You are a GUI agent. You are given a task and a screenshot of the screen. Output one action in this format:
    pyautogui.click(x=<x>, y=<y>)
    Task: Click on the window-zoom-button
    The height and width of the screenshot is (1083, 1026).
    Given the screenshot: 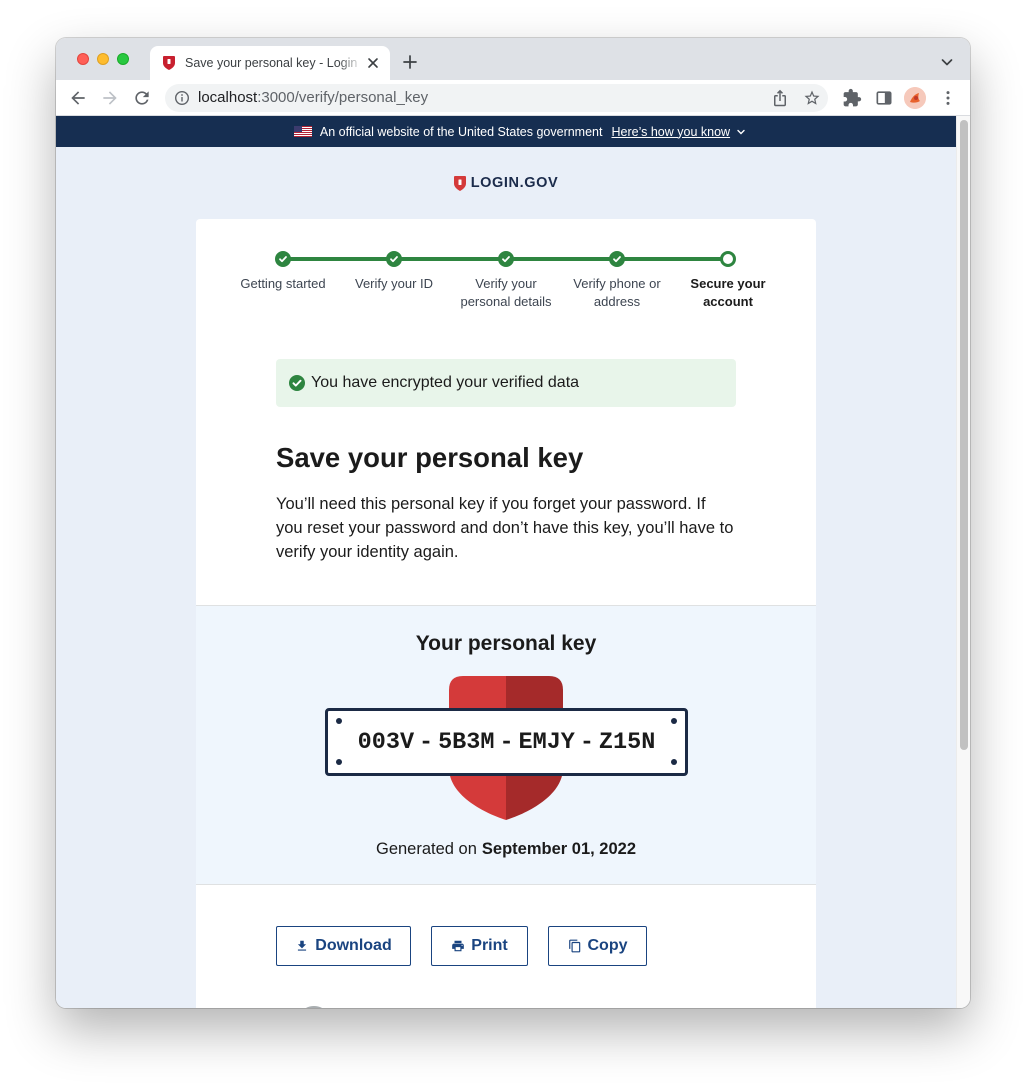 What is the action you would take?
    pyautogui.click(x=123, y=59)
    